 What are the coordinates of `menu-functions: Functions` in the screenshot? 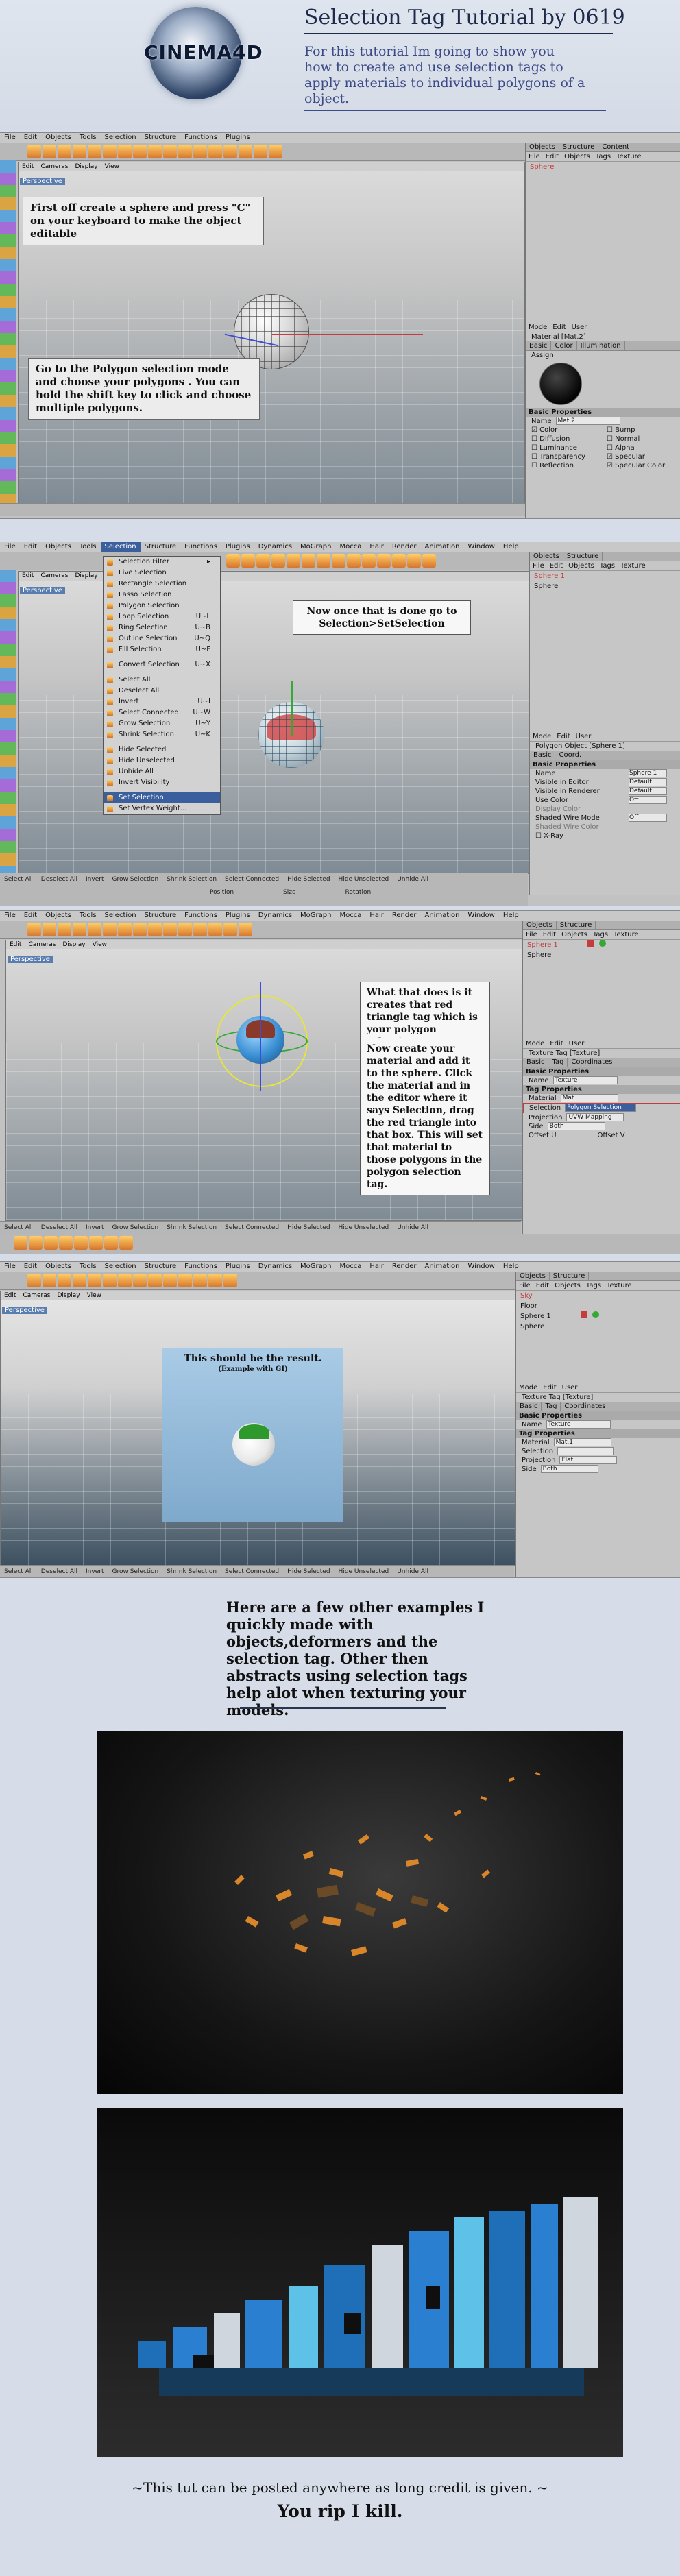 It's located at (200, 138).